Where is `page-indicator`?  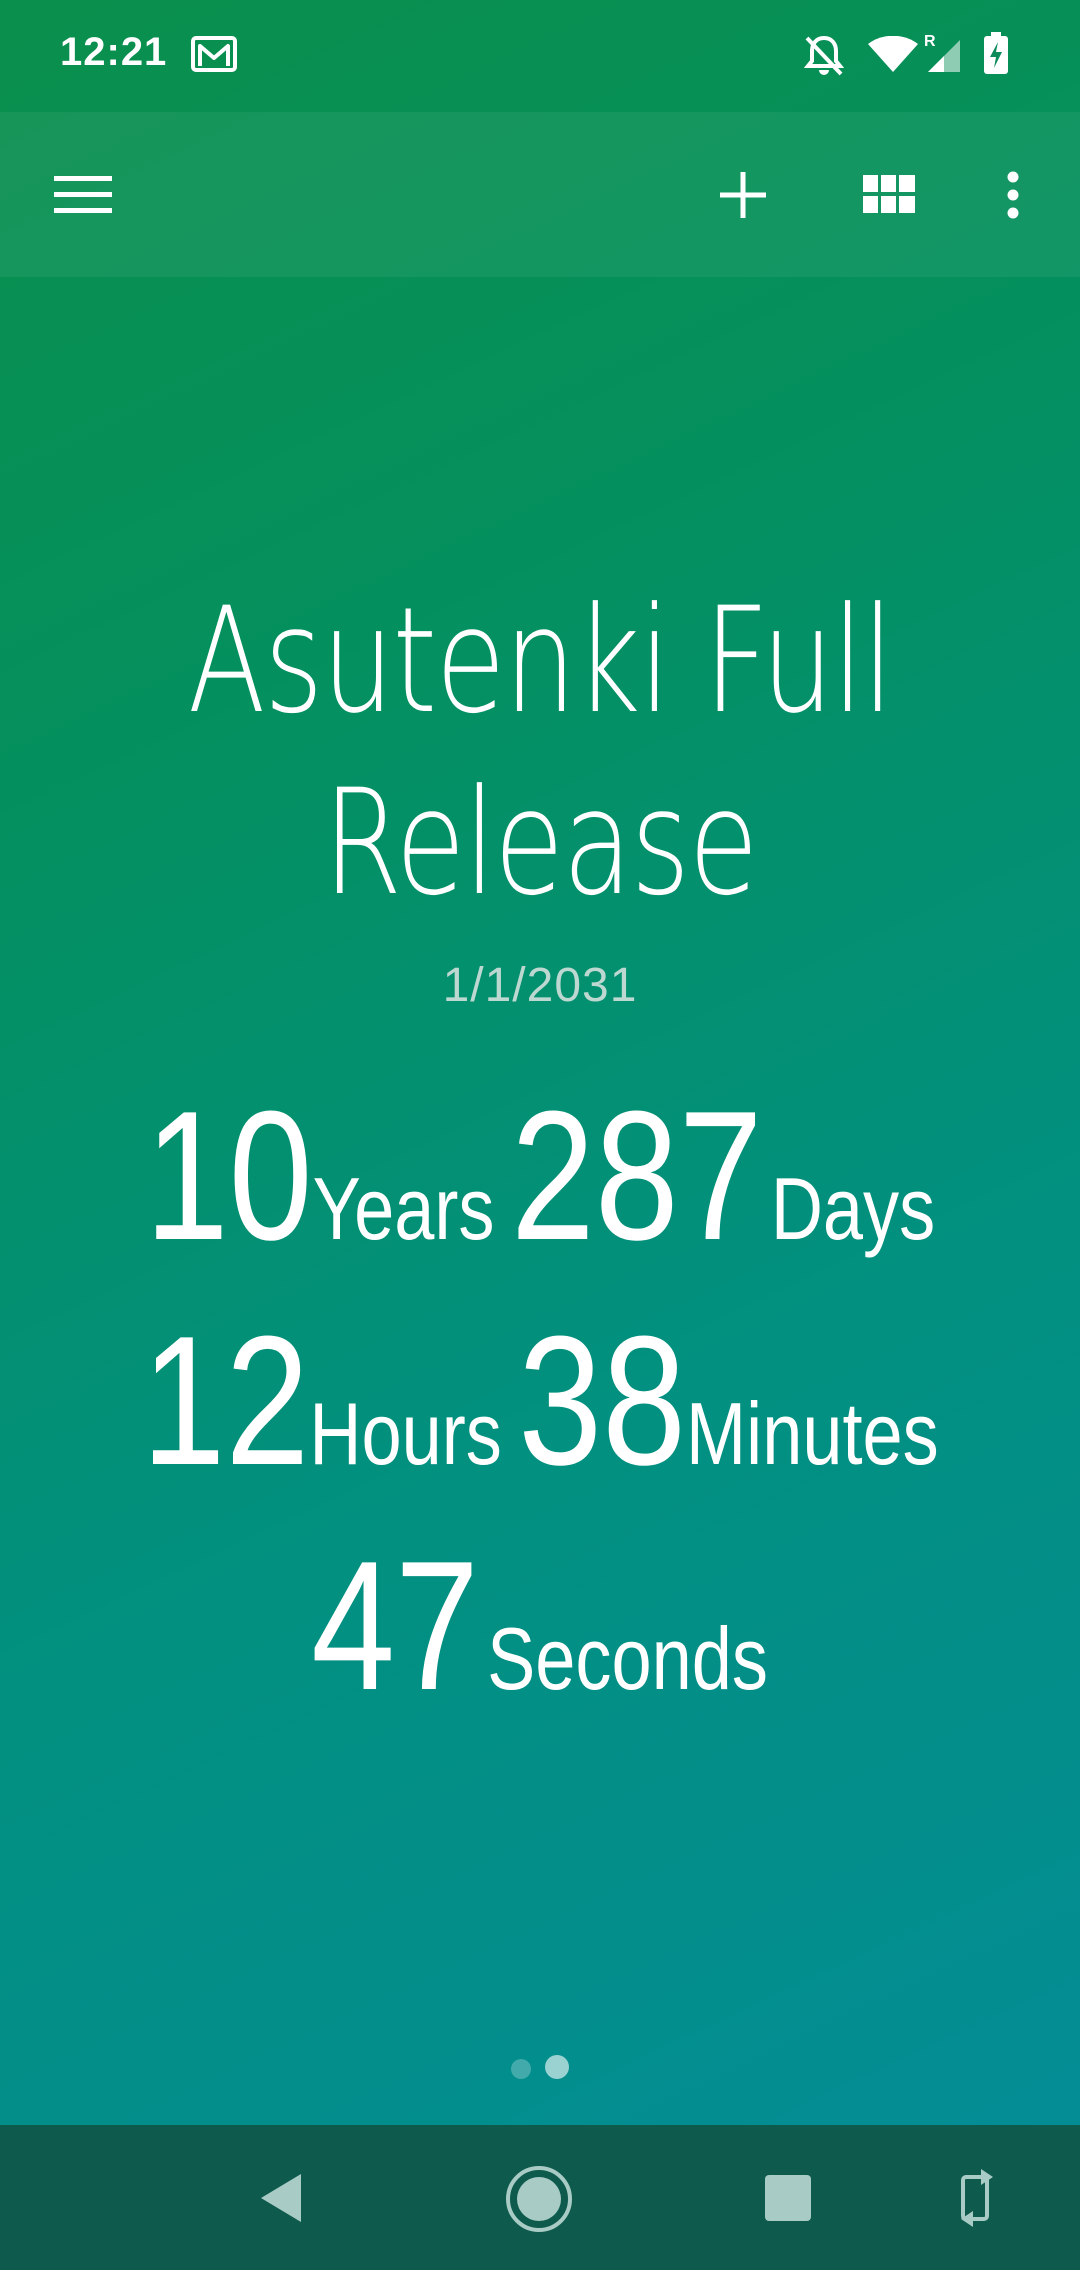
page-indicator is located at coordinates (540, 2069).